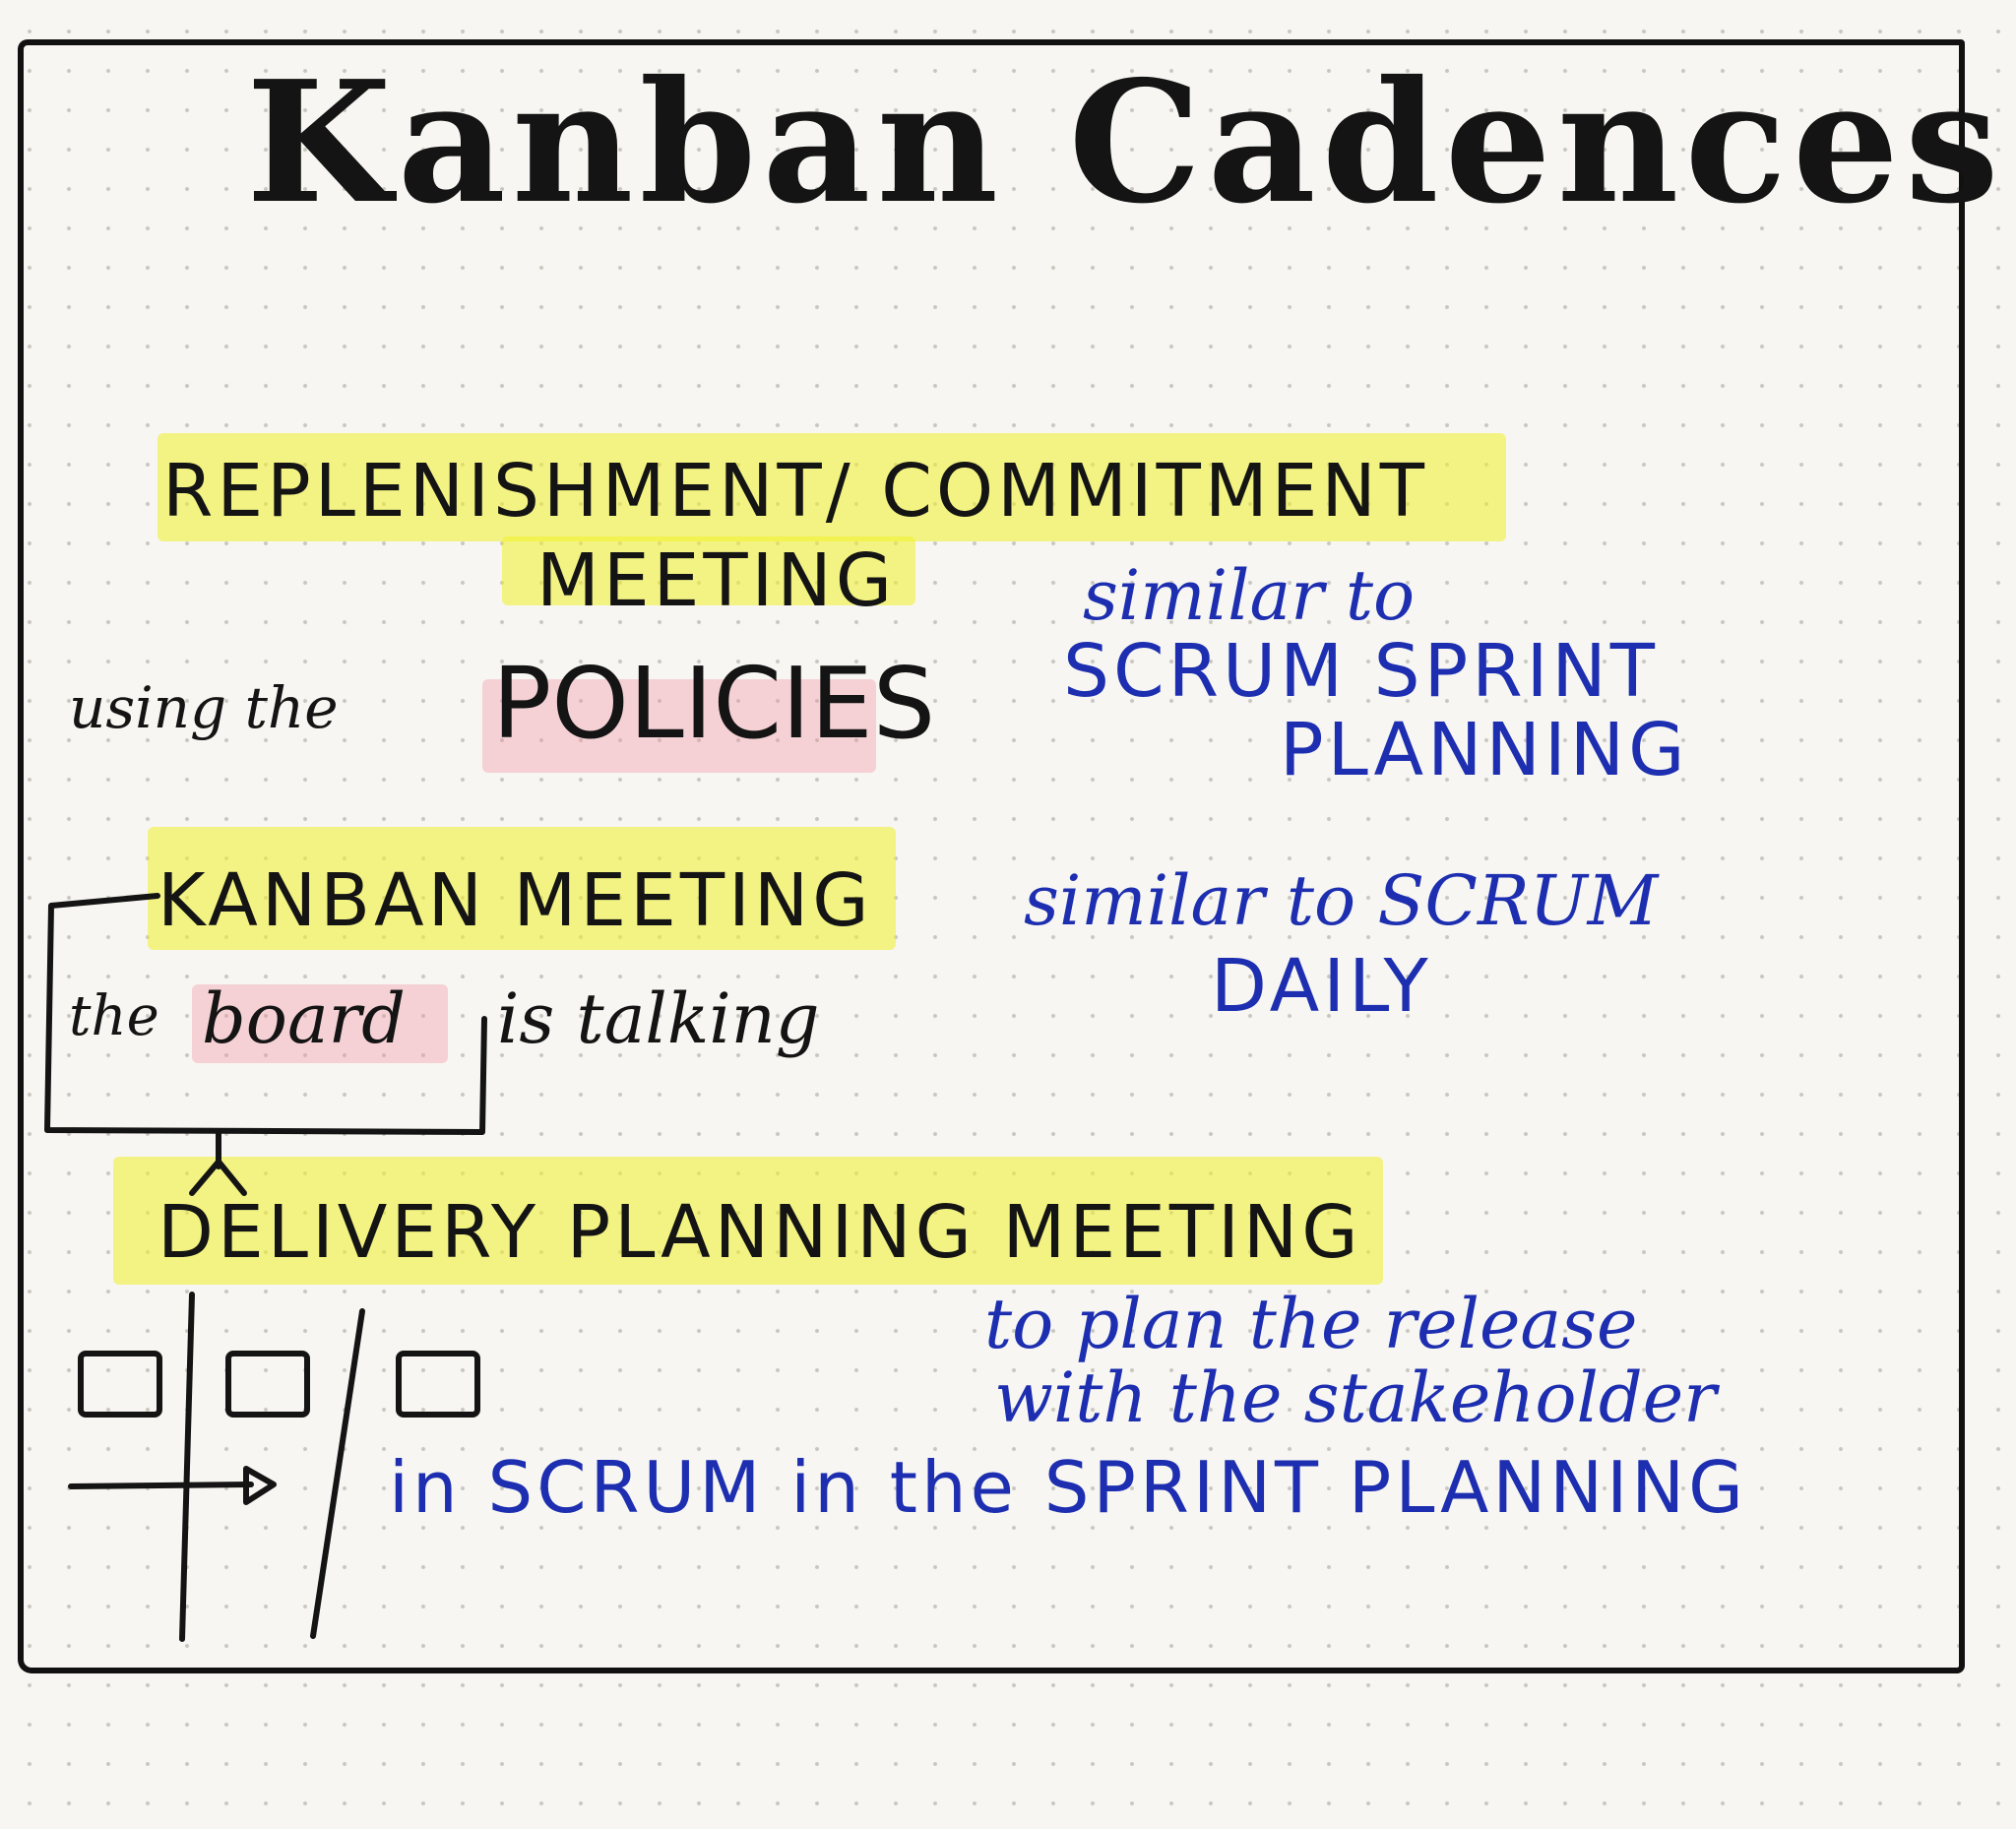 This screenshot has width=2016, height=1829. Describe the element at coordinates (161, 1485) in the screenshot. I see `flow-arrow` at that location.